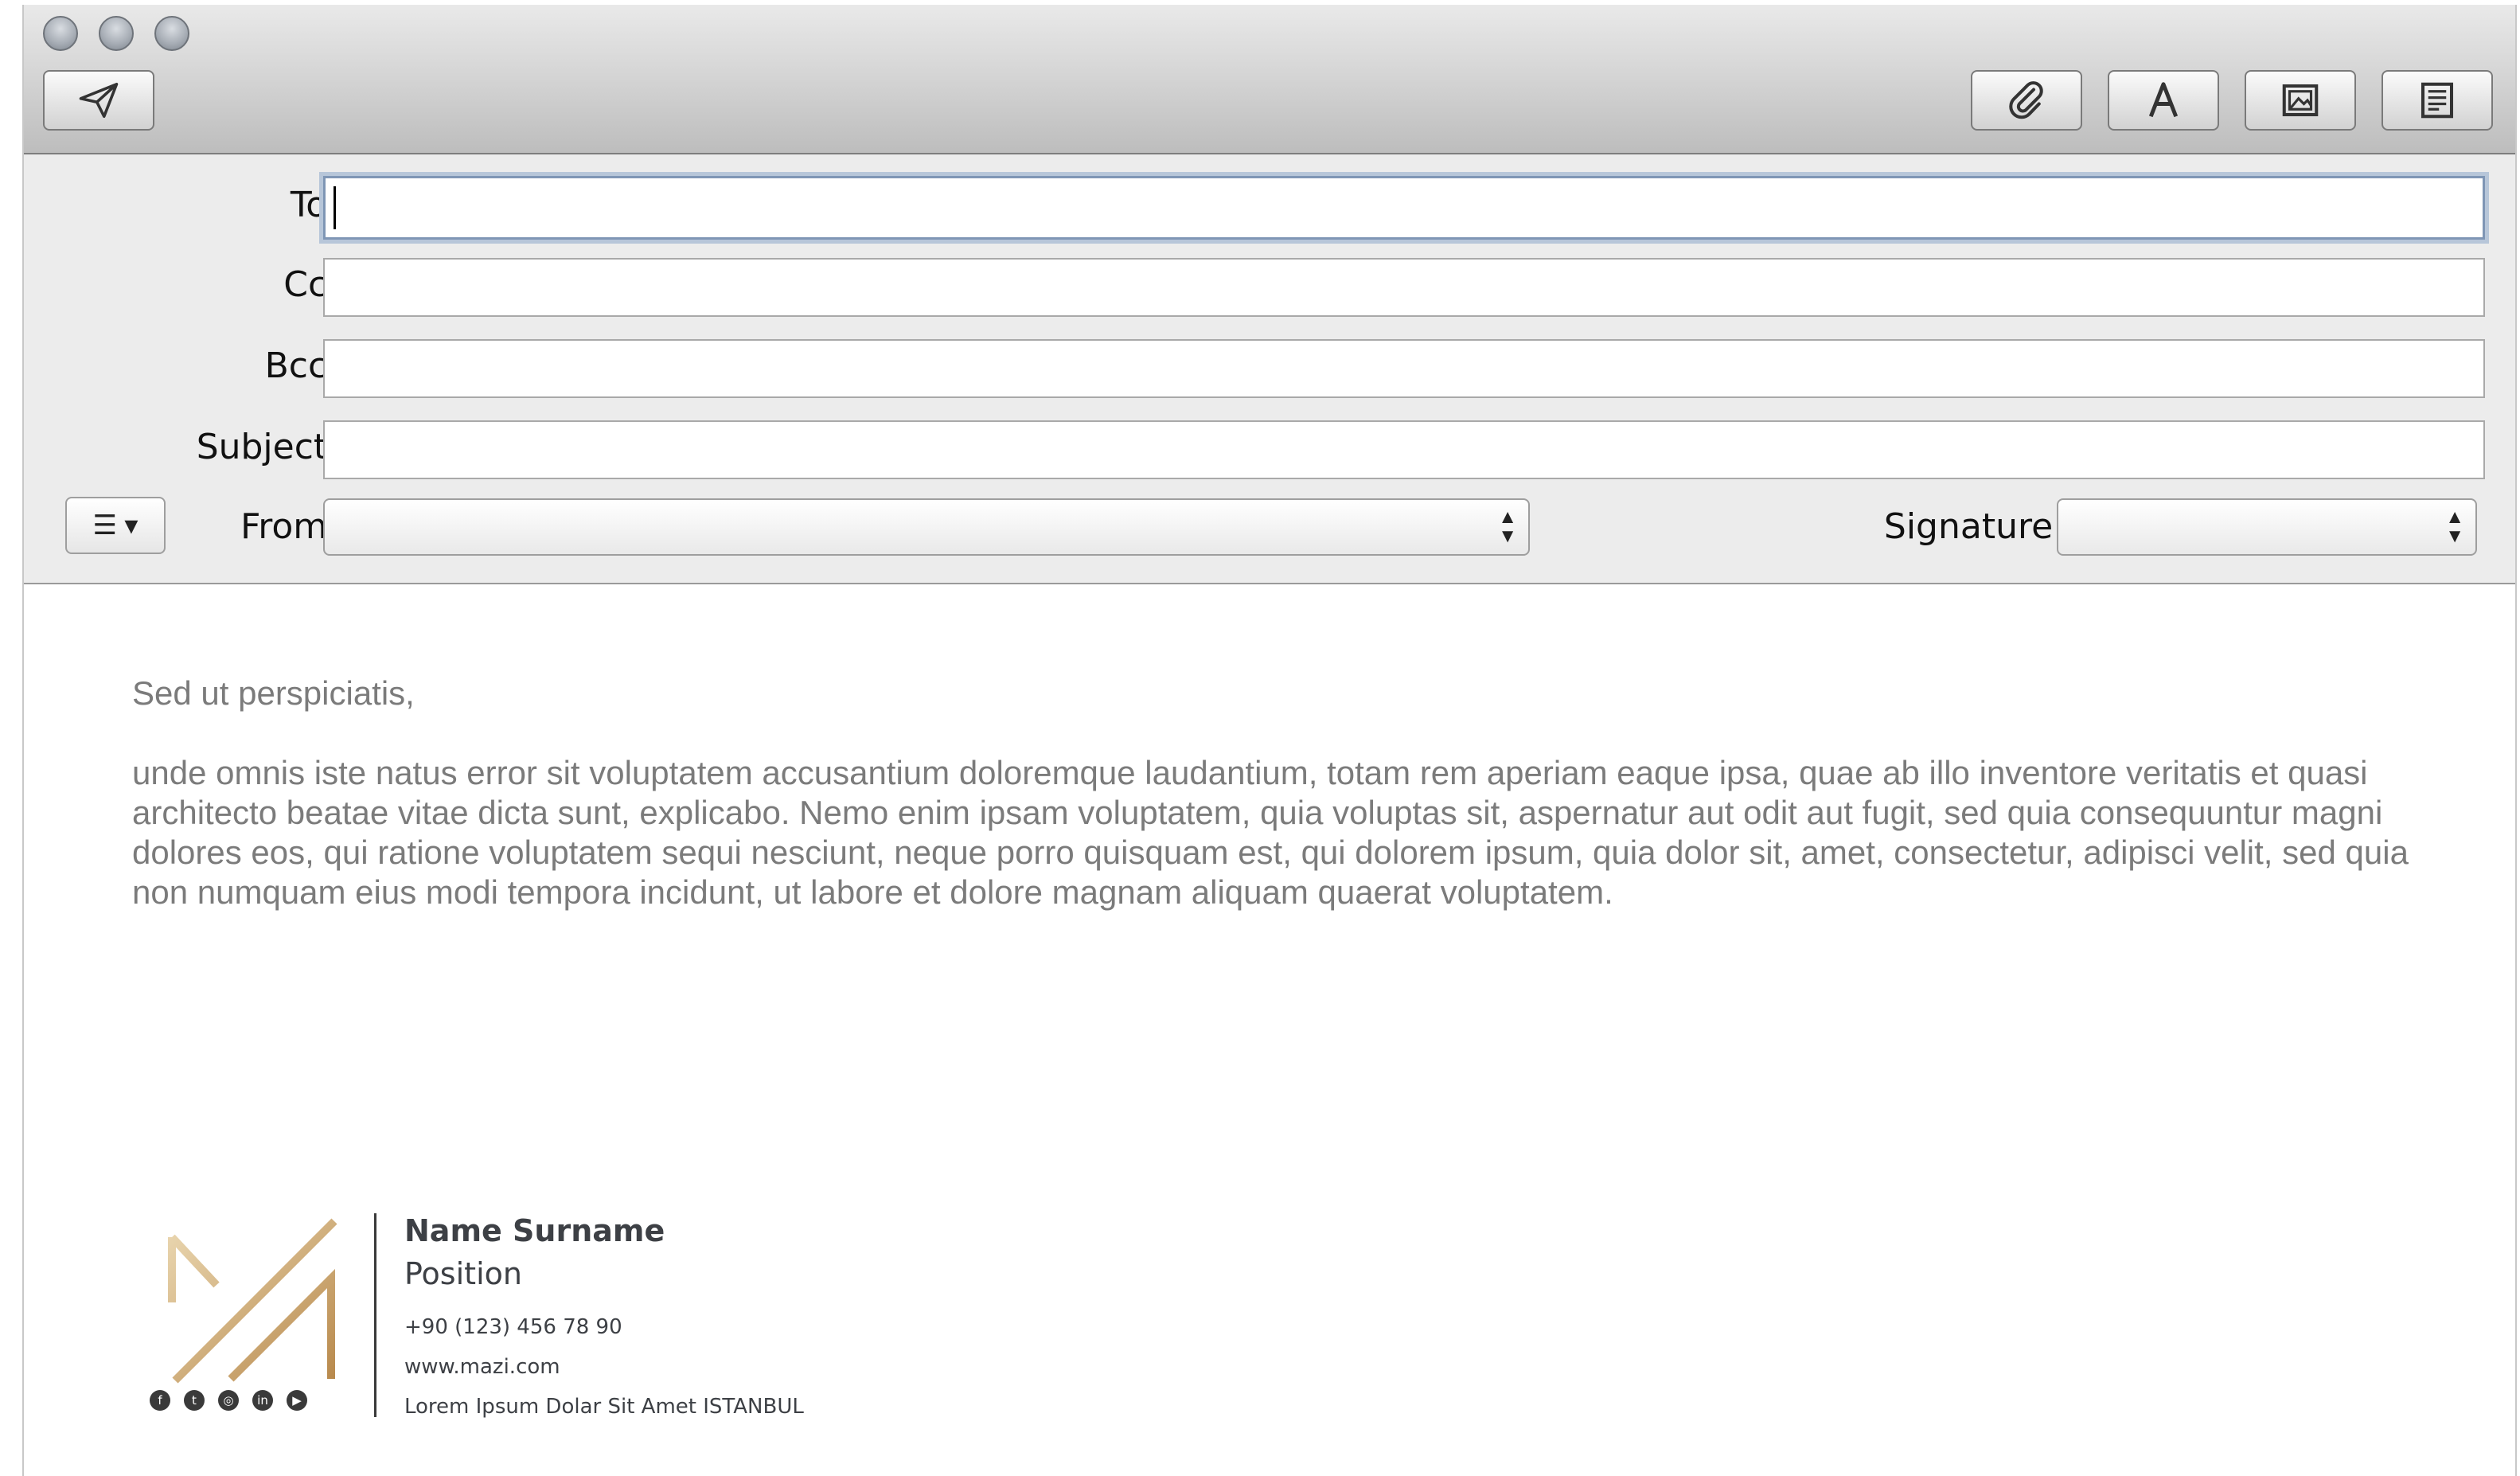 This screenshot has width=2520, height=1476. Describe the element at coordinates (301, 366) in the screenshot. I see `bcc-label: Bcc:` at that location.